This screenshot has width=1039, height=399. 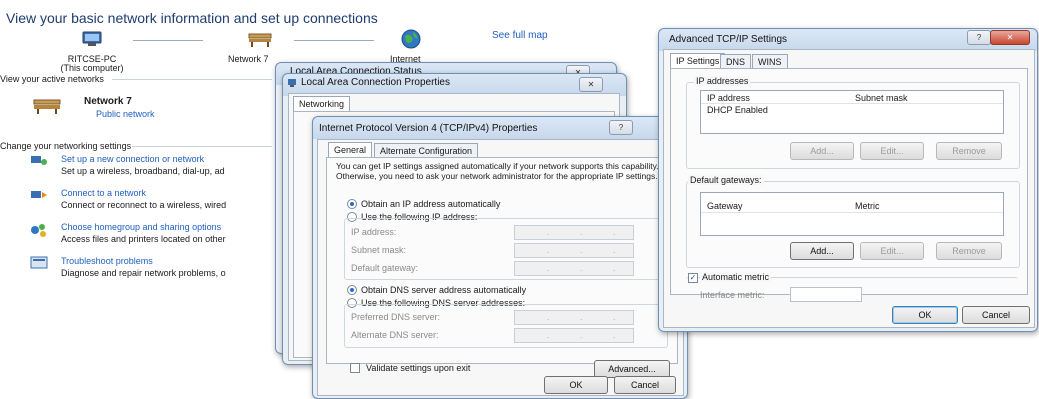 What do you see at coordinates (969, 151) in the screenshot?
I see `ip-remove-button: Remove` at bounding box center [969, 151].